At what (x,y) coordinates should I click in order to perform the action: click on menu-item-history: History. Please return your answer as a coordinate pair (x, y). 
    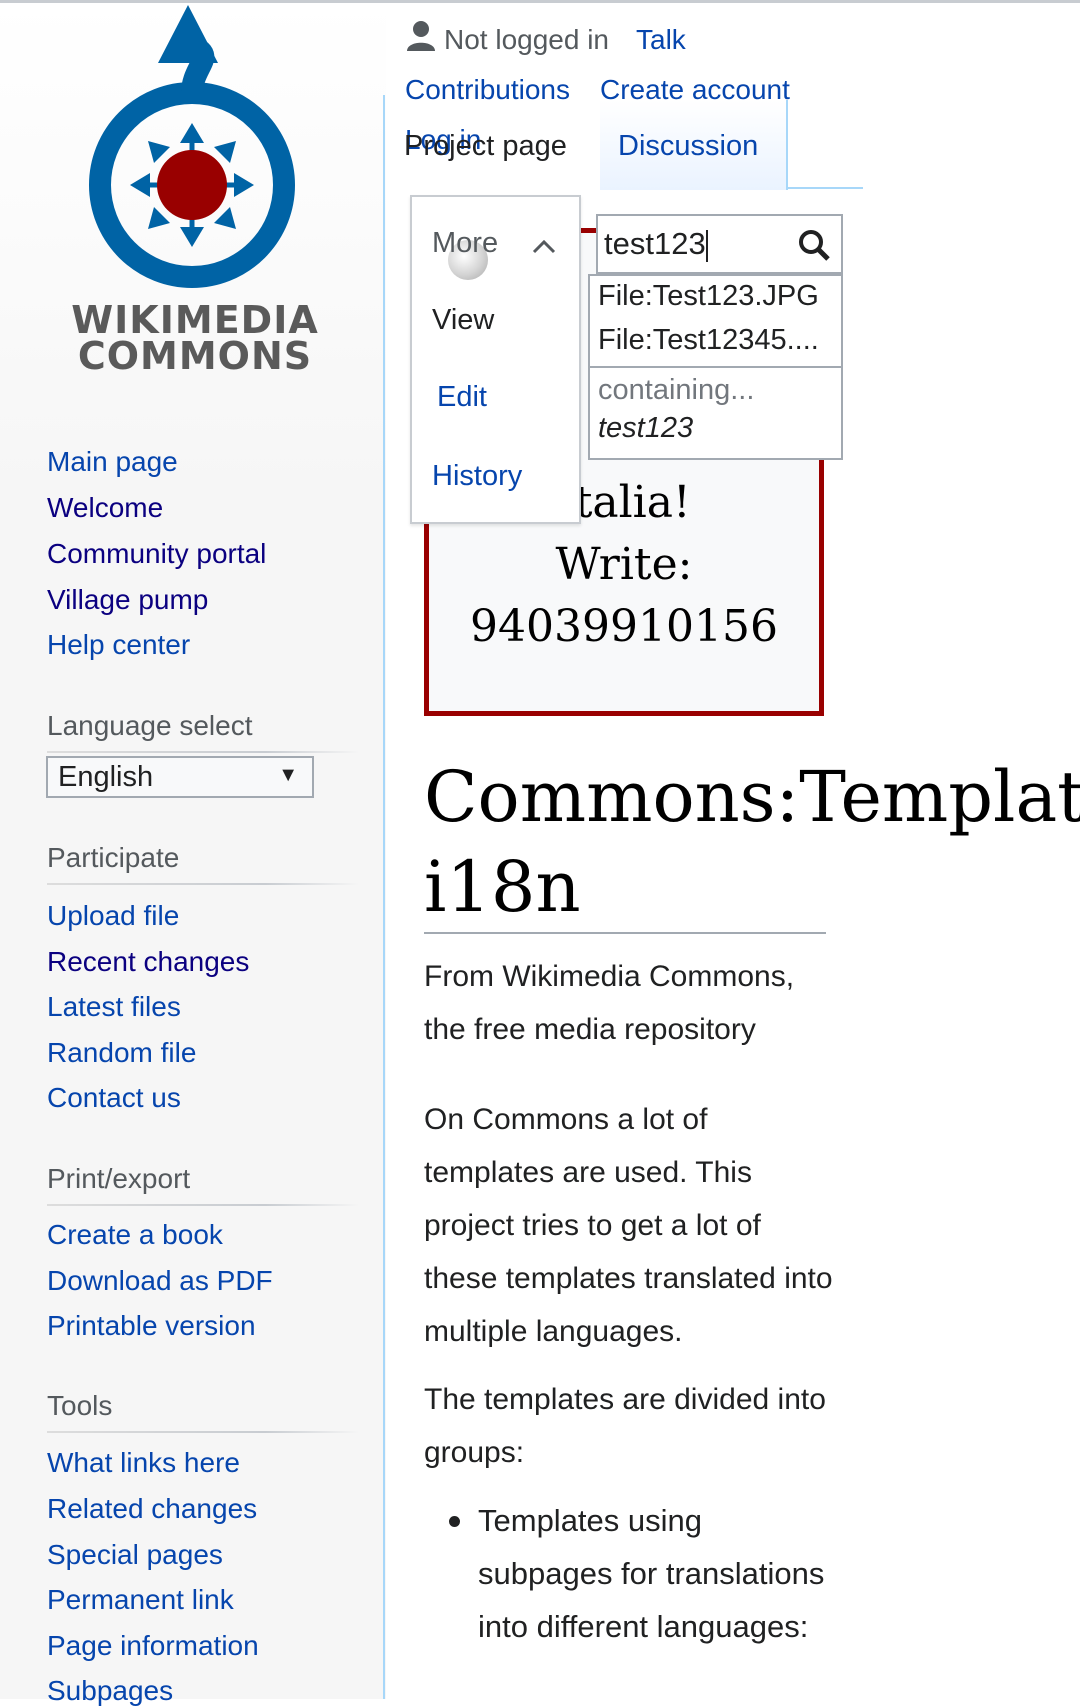
    Looking at the image, I should click on (477, 476).